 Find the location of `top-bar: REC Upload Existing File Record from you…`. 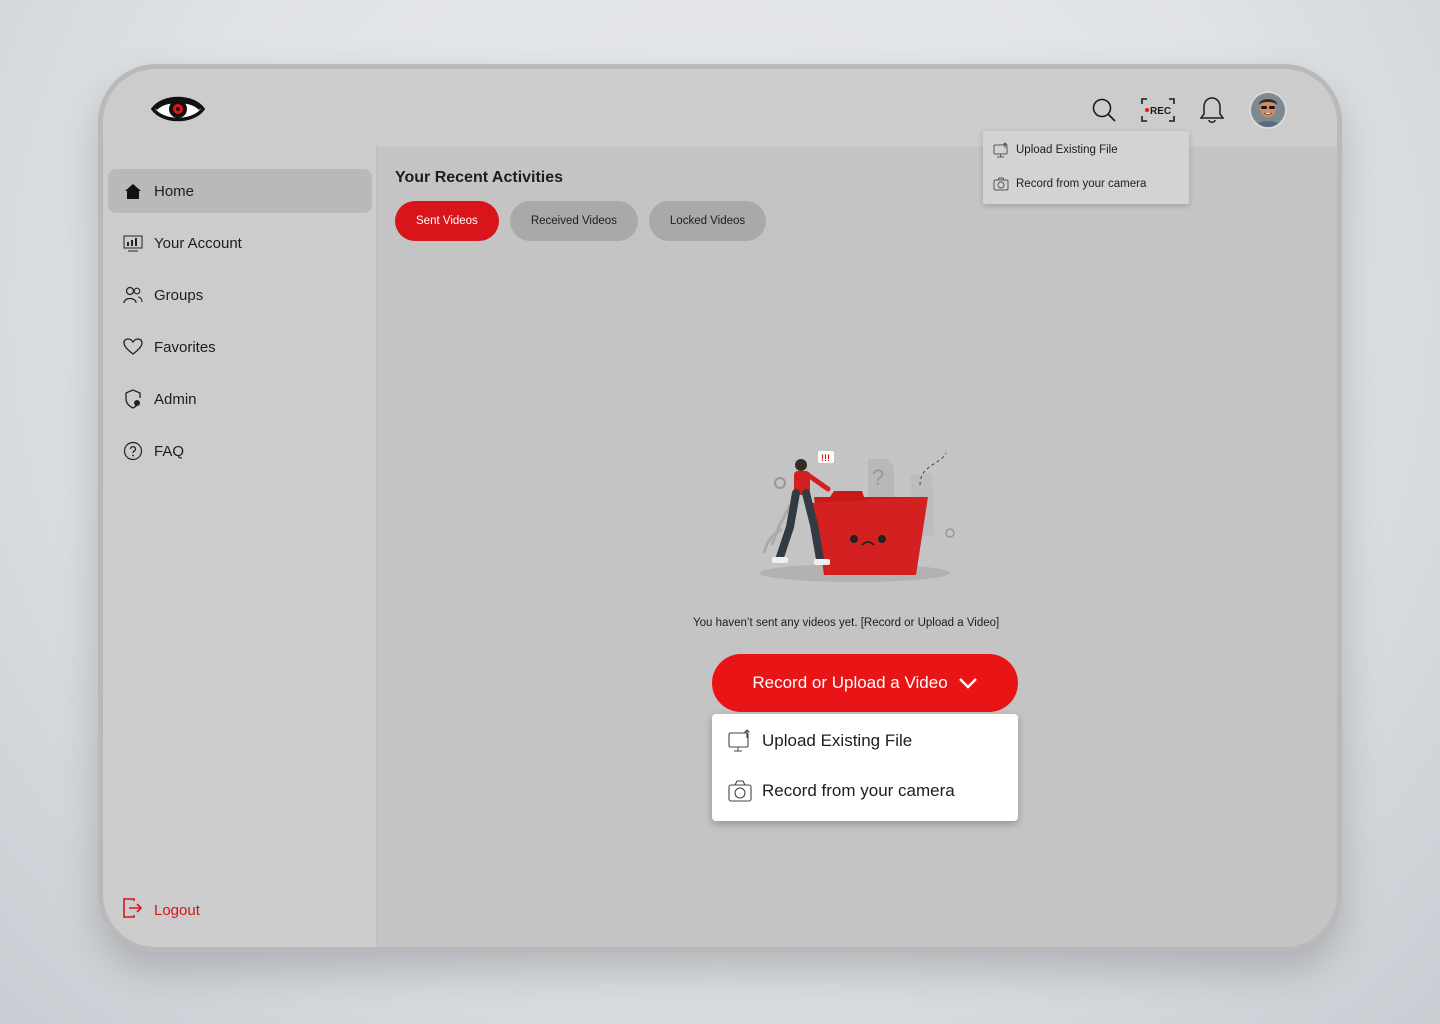

top-bar: REC Upload Existing File Record from you… is located at coordinates (720, 136).